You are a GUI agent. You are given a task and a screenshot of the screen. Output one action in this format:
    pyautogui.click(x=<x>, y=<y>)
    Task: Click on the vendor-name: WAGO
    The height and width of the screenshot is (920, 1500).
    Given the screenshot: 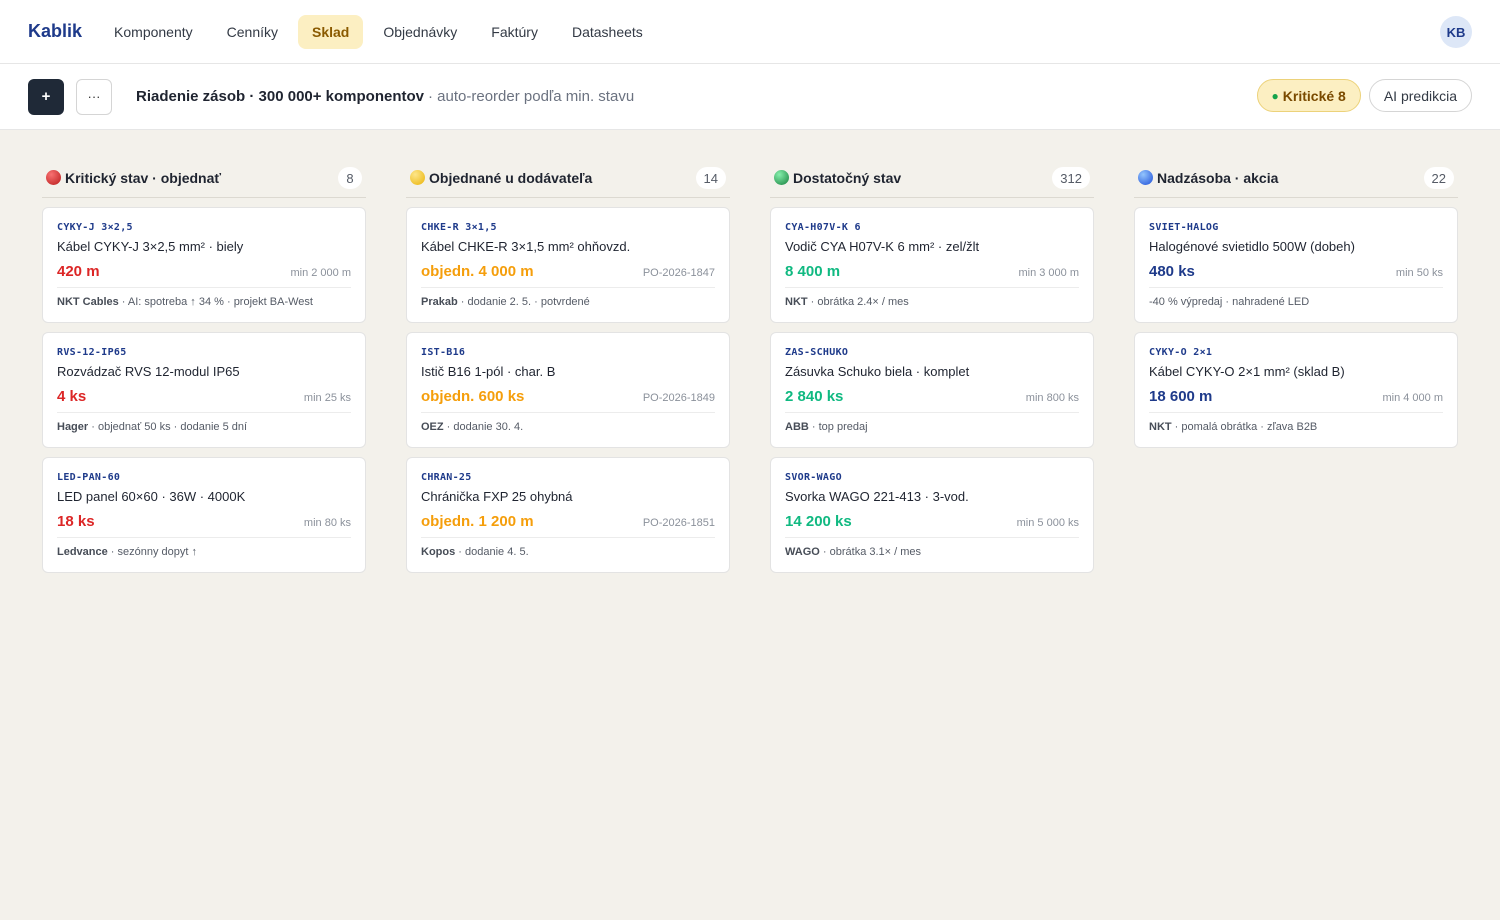 What is the action you would take?
    pyautogui.click(x=802, y=552)
    